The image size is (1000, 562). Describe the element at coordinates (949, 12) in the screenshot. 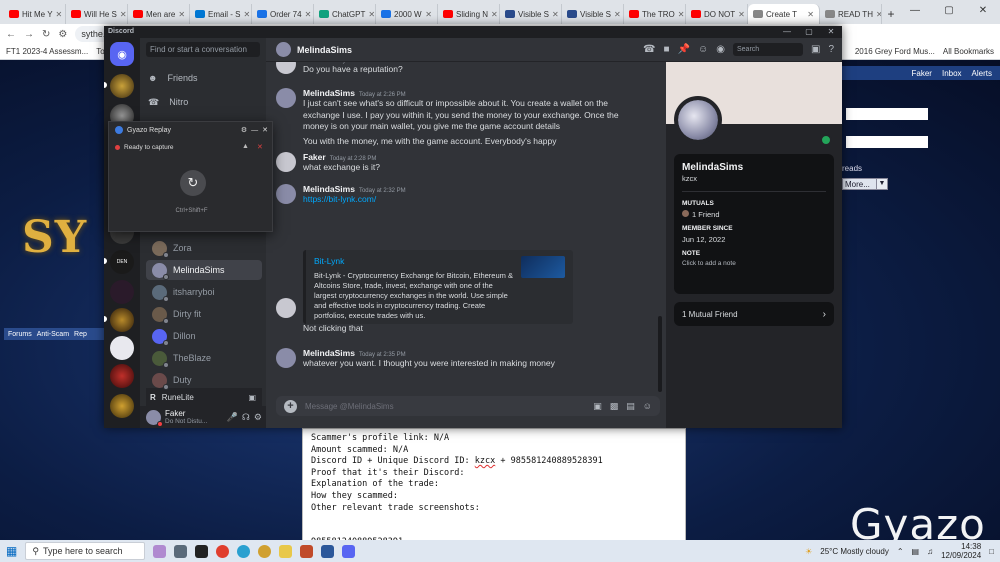

I see `maximize-button: ▢` at that location.